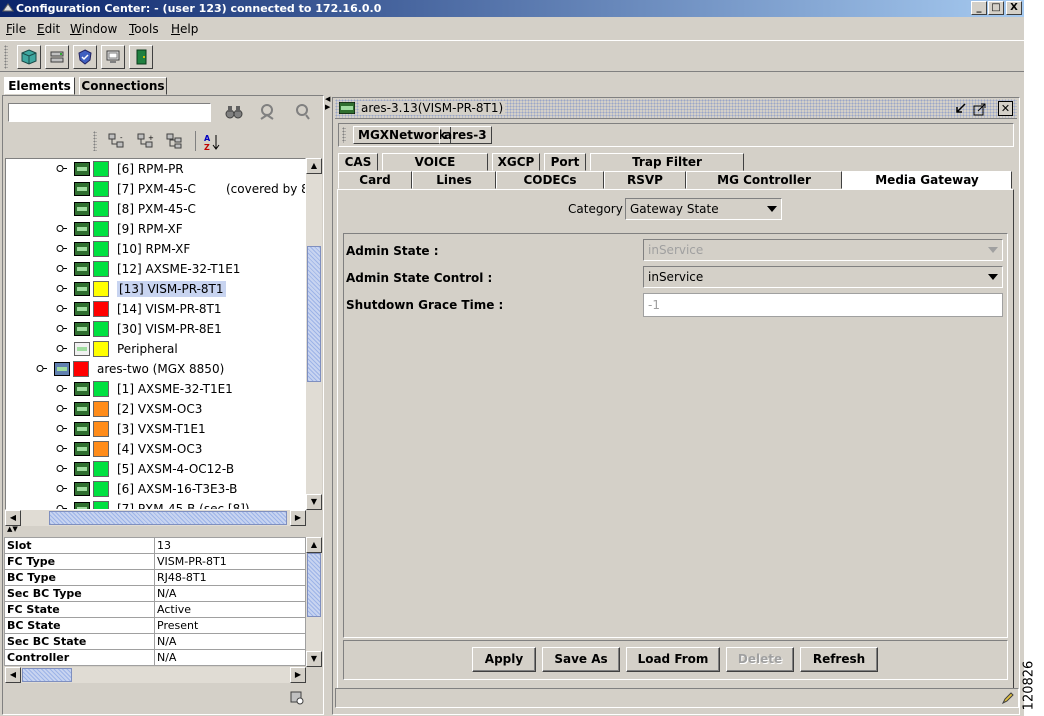 The height and width of the screenshot is (716, 1044). Describe the element at coordinates (163, 530) in the screenshot. I see `horizontal-splitter: ▲▼` at that location.